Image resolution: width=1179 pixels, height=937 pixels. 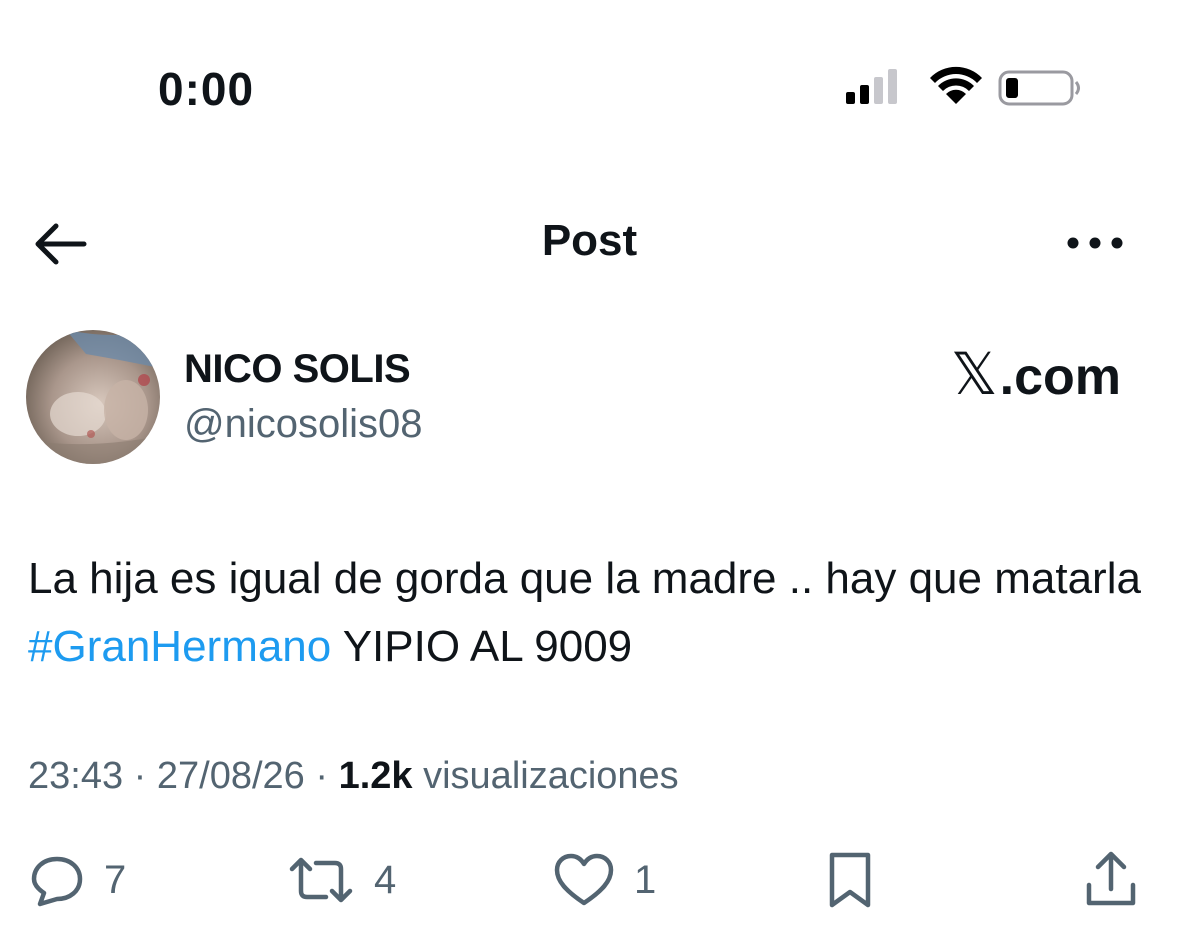 I want to click on bookmark-button, so click(x=850, y=880).